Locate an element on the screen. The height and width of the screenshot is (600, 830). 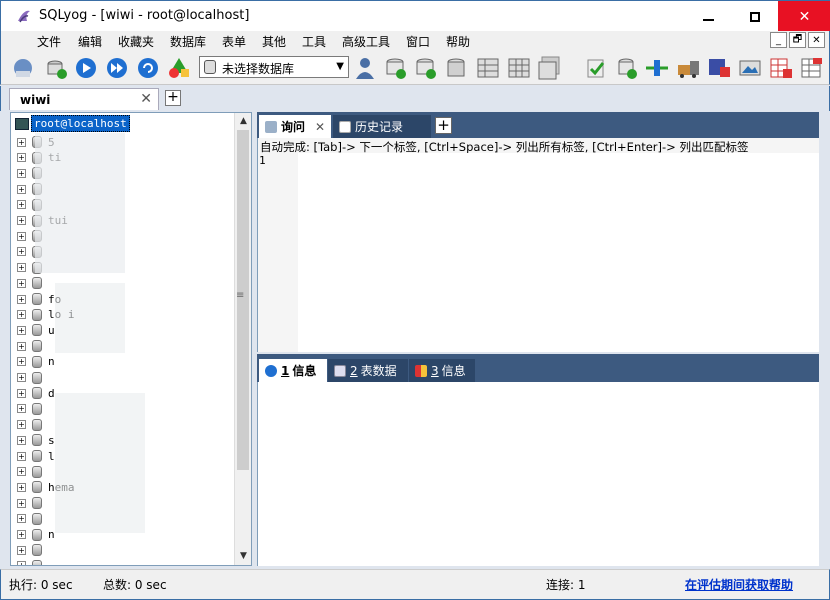
menu-favorites: 收藏夹 is located at coordinates (136, 41).